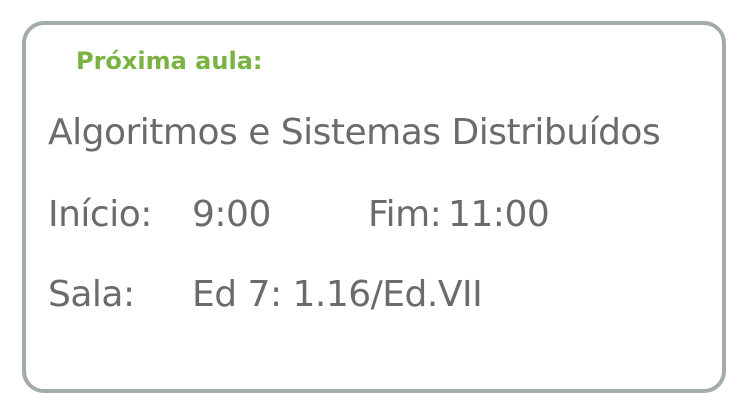 The image size is (748, 415). Describe the element at coordinates (169, 61) in the screenshot. I see `next-class-heading: Próxima aula:` at that location.